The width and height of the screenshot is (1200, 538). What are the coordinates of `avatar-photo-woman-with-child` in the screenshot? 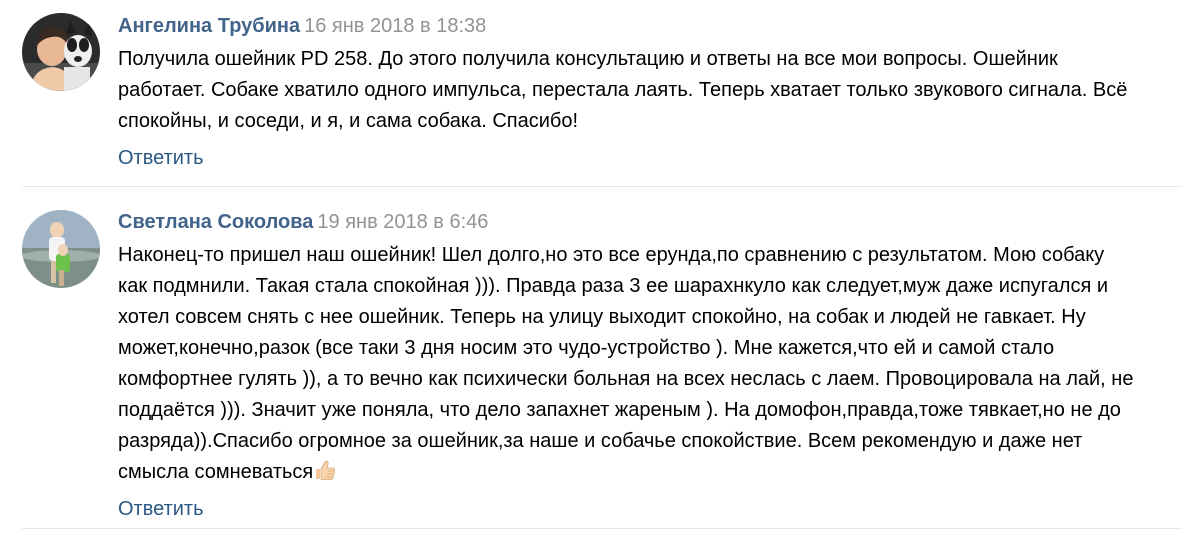 It's located at (61, 249).